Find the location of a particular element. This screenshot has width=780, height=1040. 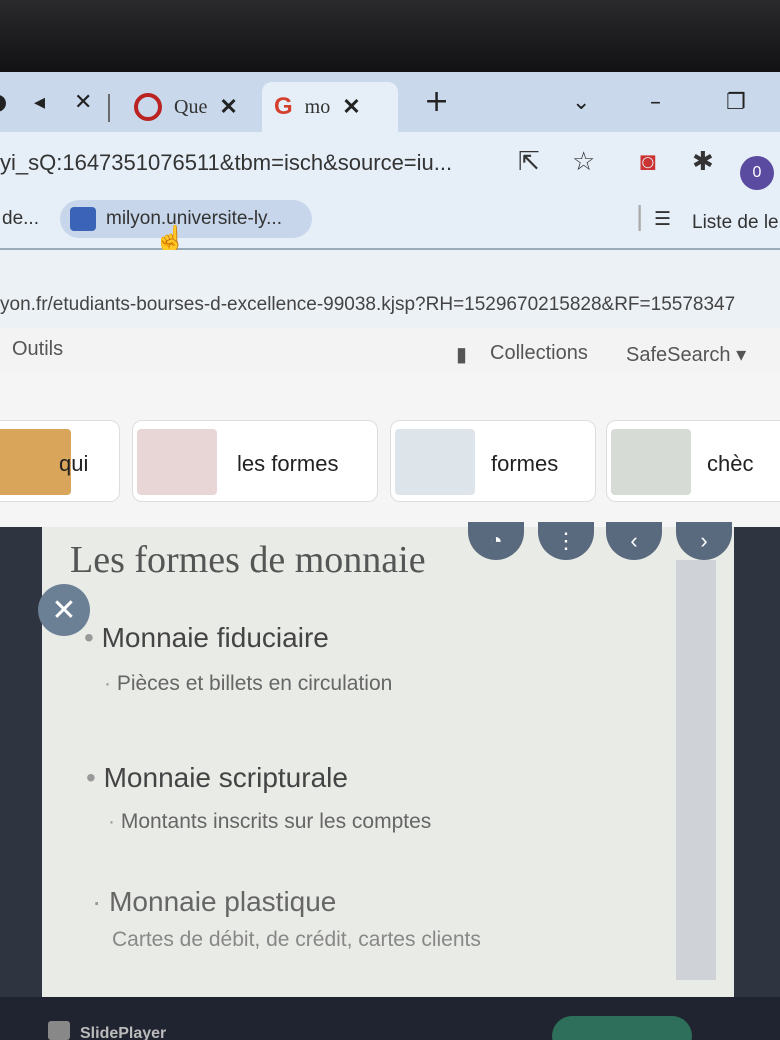

close-preview-button: ✕ is located at coordinates (64, 610).